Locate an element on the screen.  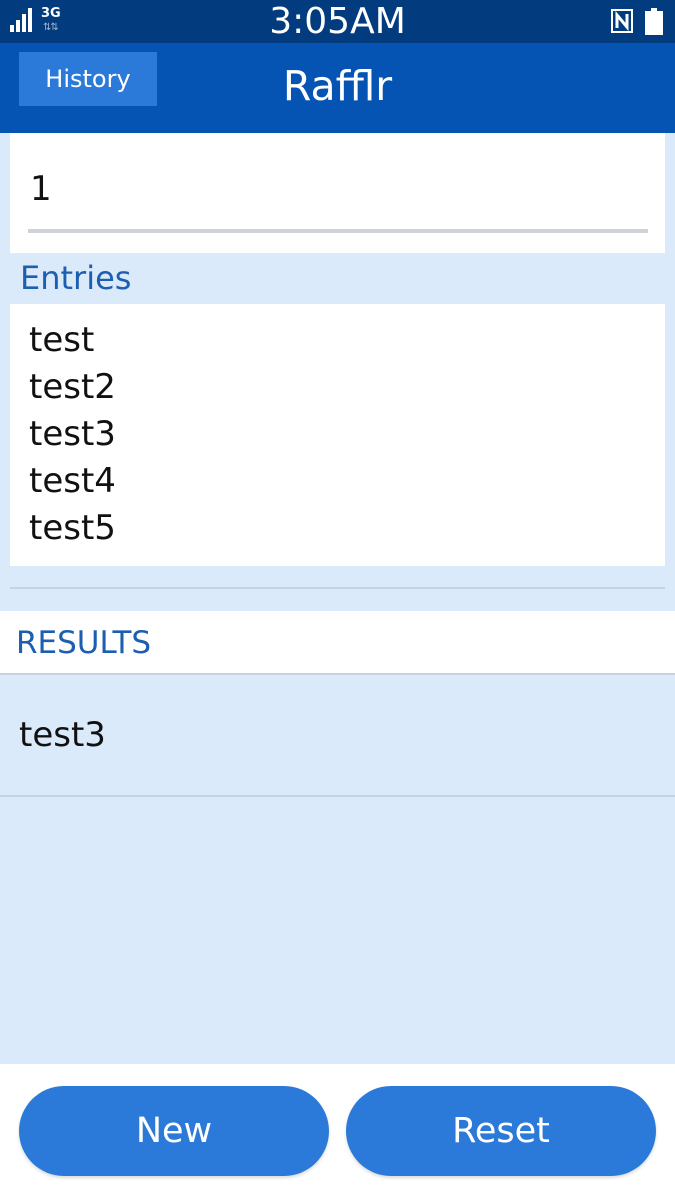
count-input: 1 is located at coordinates (41, 189).